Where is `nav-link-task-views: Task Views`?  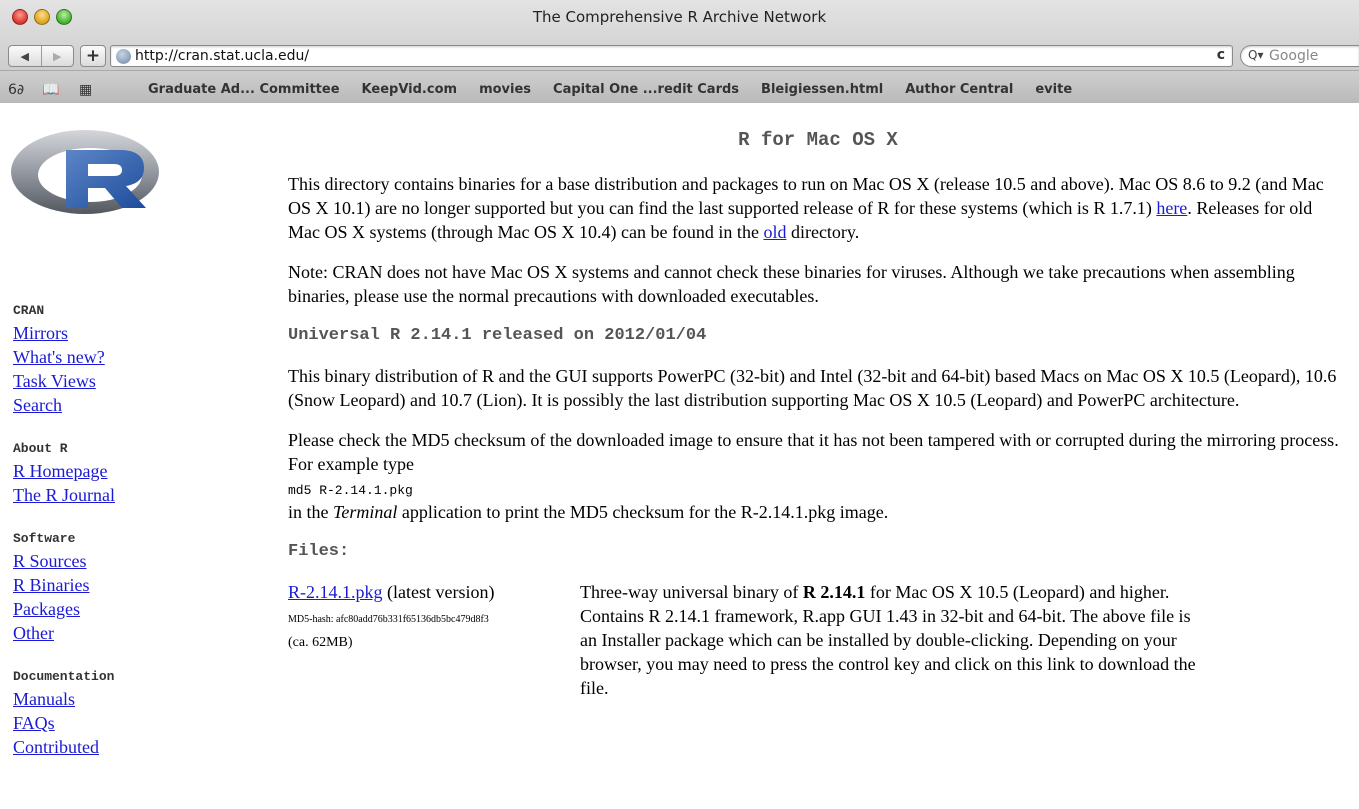
nav-link-task-views: Task Views is located at coordinates (93, 381).